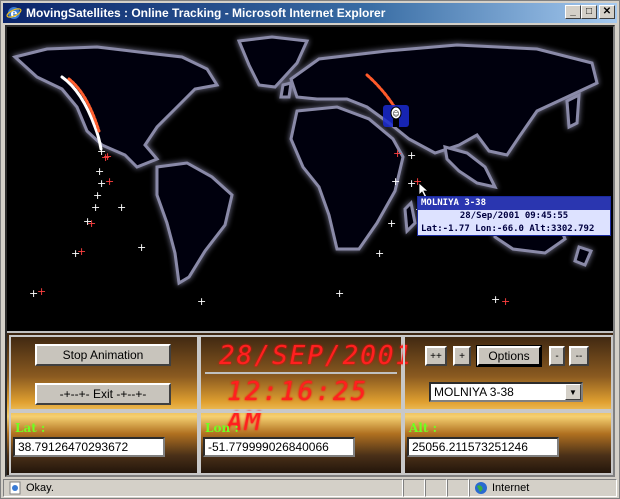  Describe the element at coordinates (103, 394) in the screenshot. I see `exit-button: -+--+- Exit -+--+-` at that location.